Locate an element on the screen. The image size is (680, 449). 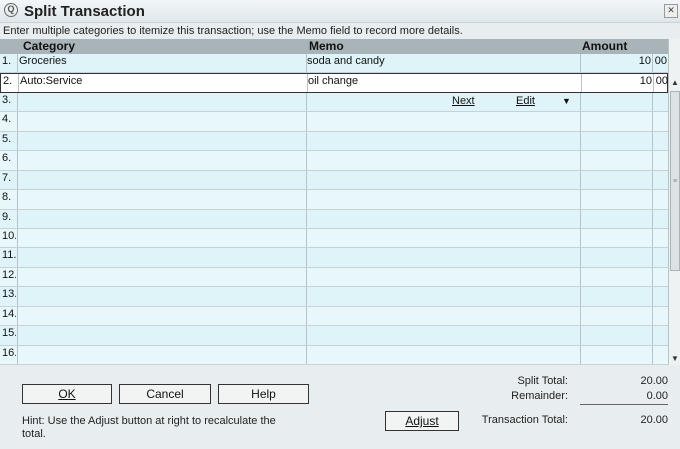
vertical-scrollbar: ▲ ≡ ▼ is located at coordinates (674, 202).